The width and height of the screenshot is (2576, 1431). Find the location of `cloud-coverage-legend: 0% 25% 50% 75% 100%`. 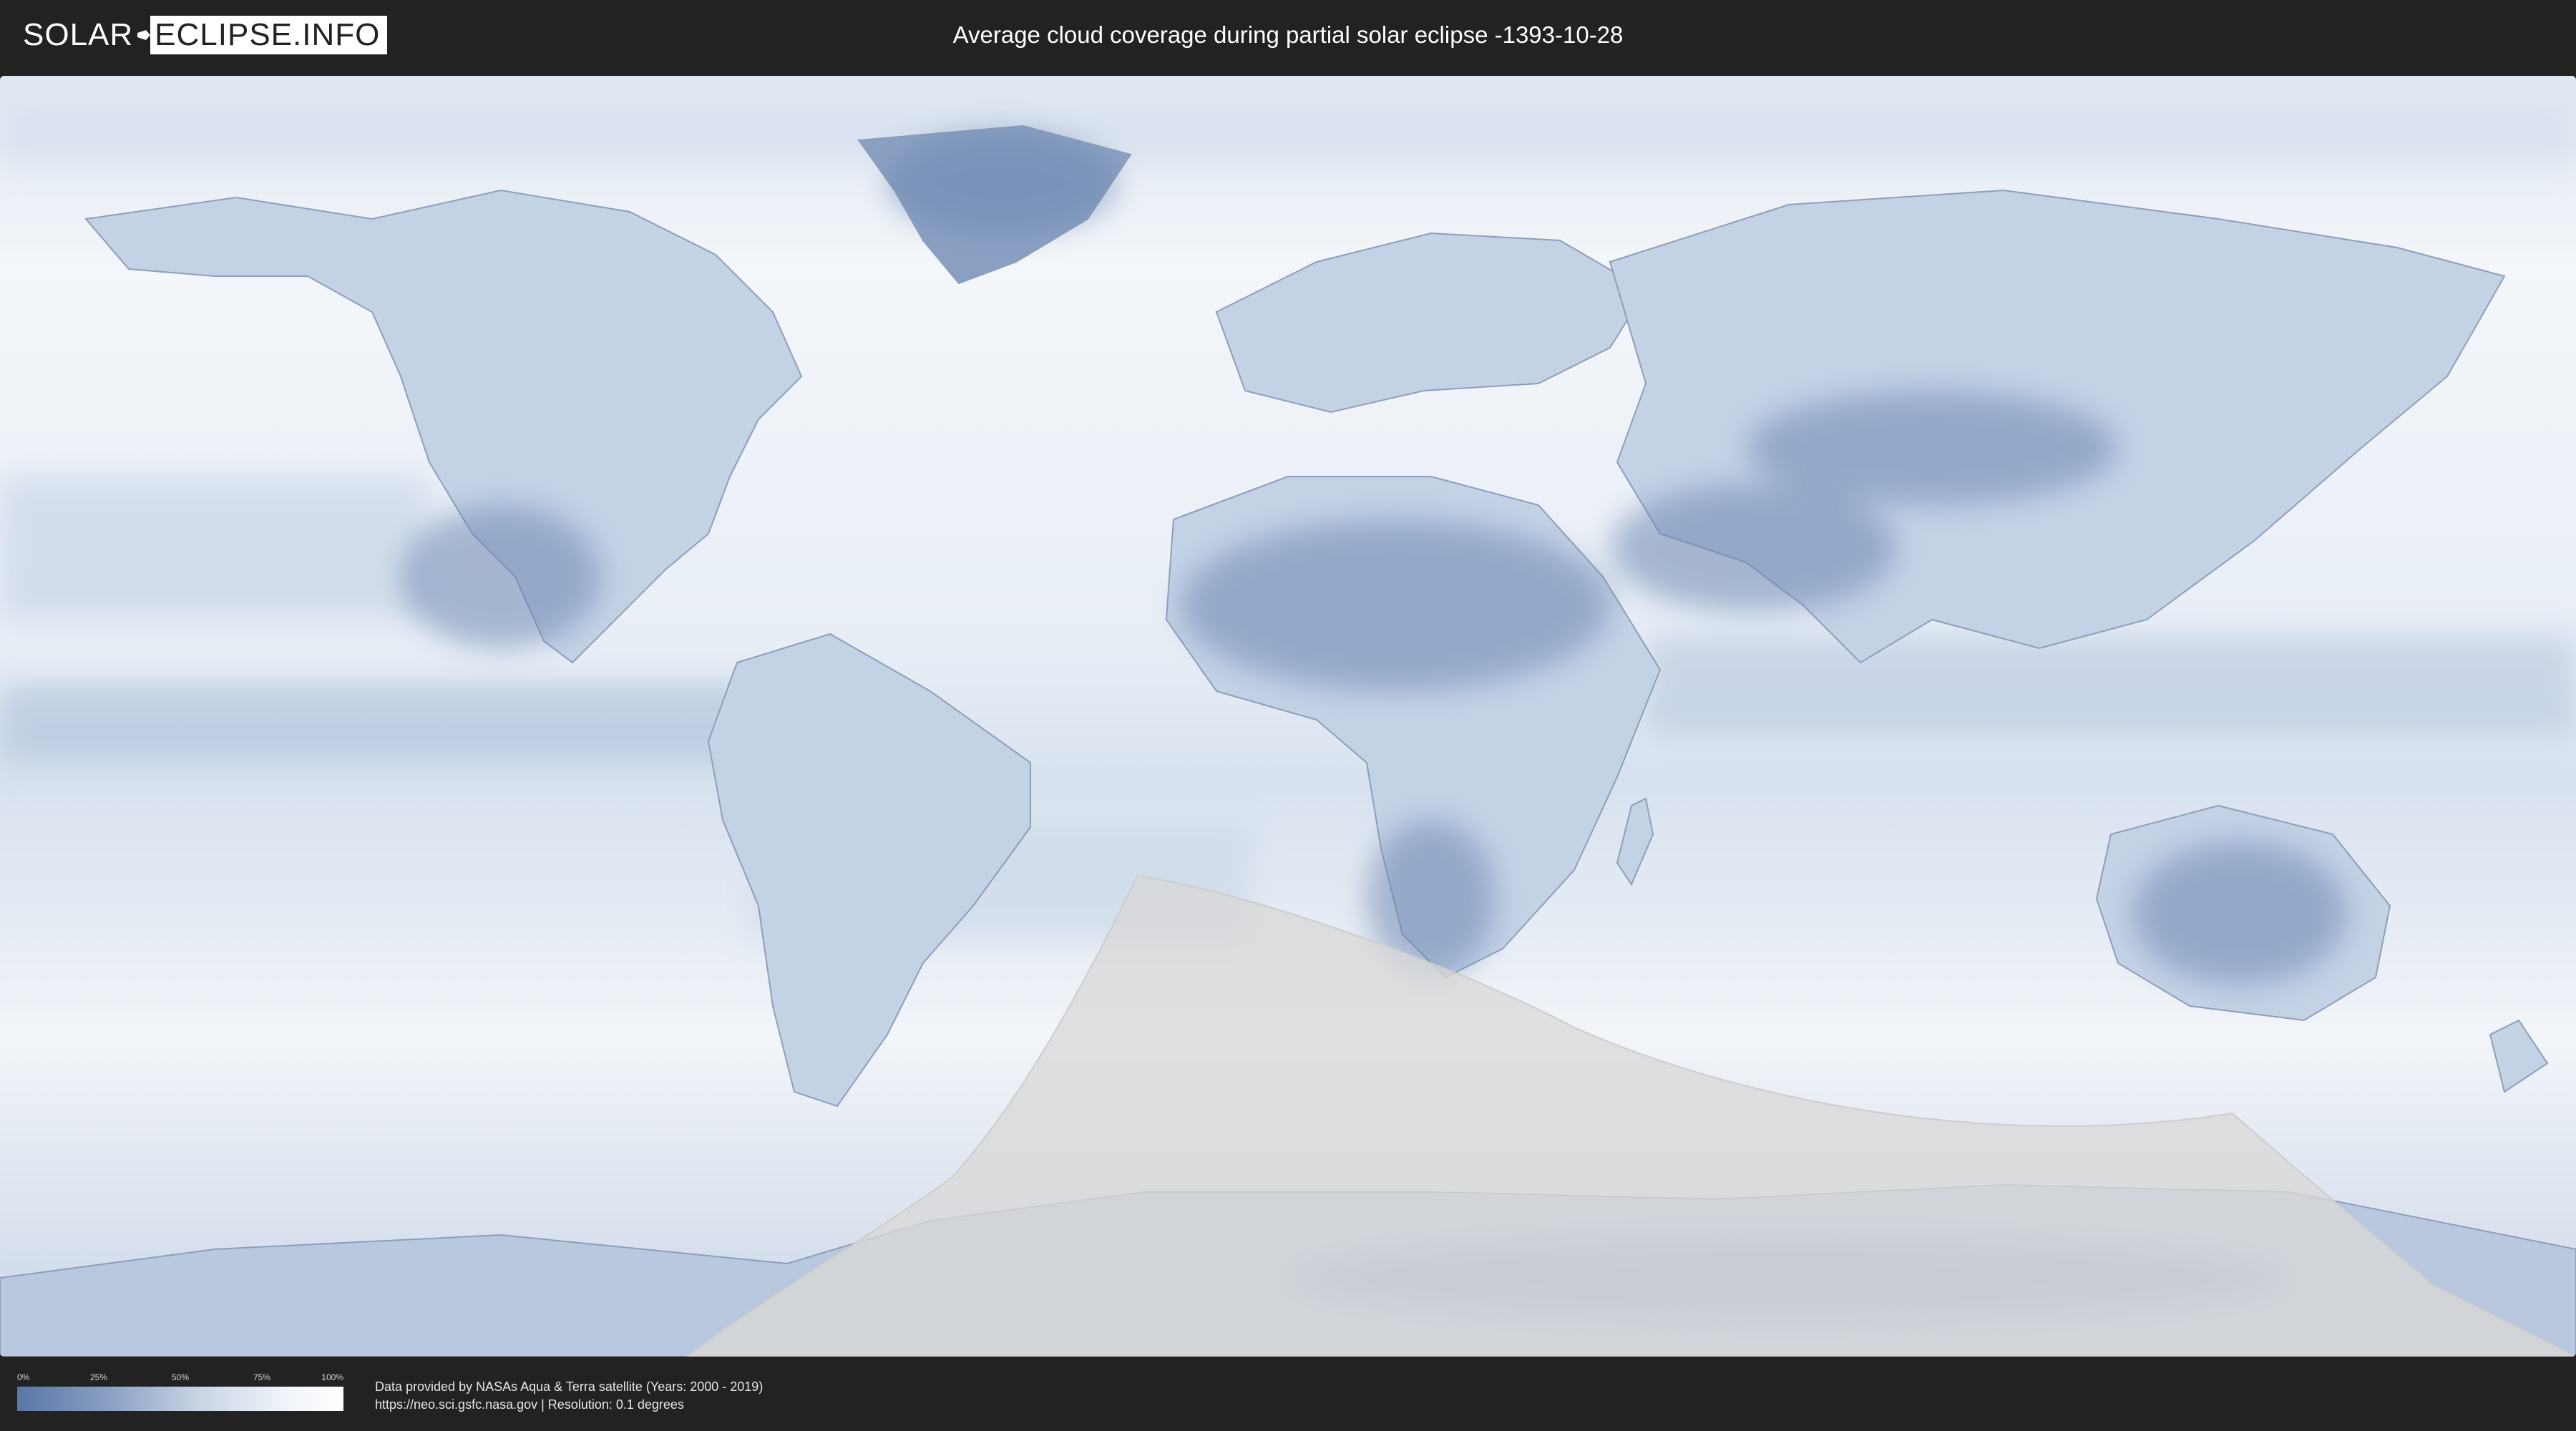

cloud-coverage-legend: 0% 25% 50% 75% 100% is located at coordinates (180, 1391).